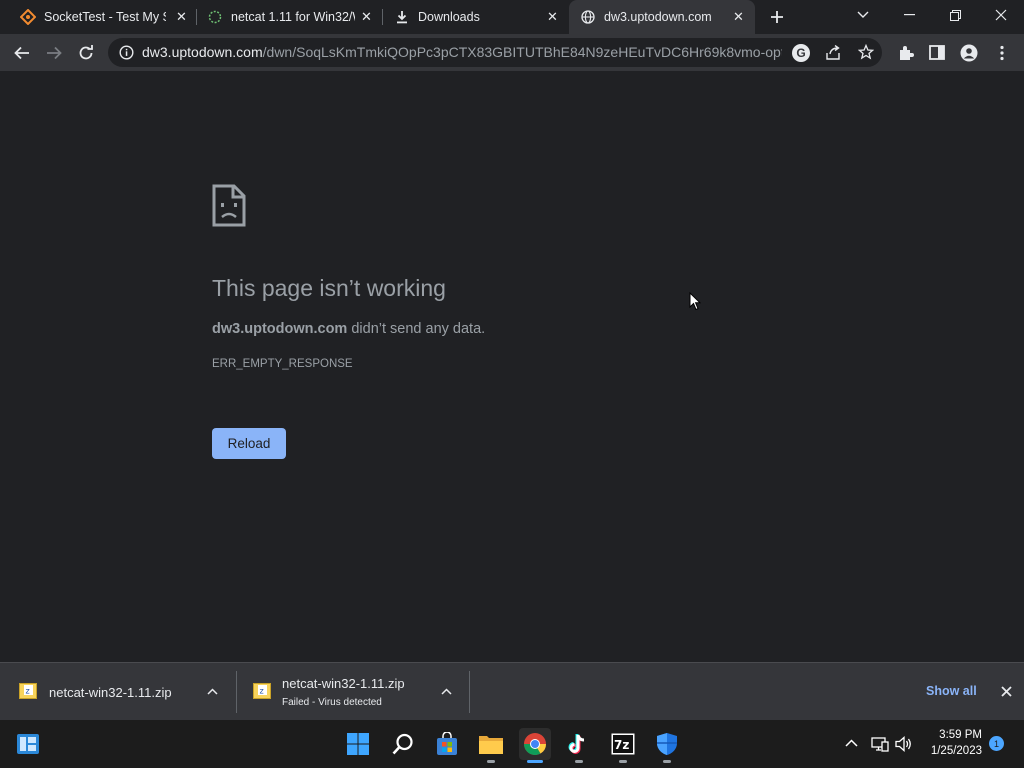 The height and width of the screenshot is (768, 1024). I want to click on download-item: z netcat-win32-1.11.zip, so click(118, 691).